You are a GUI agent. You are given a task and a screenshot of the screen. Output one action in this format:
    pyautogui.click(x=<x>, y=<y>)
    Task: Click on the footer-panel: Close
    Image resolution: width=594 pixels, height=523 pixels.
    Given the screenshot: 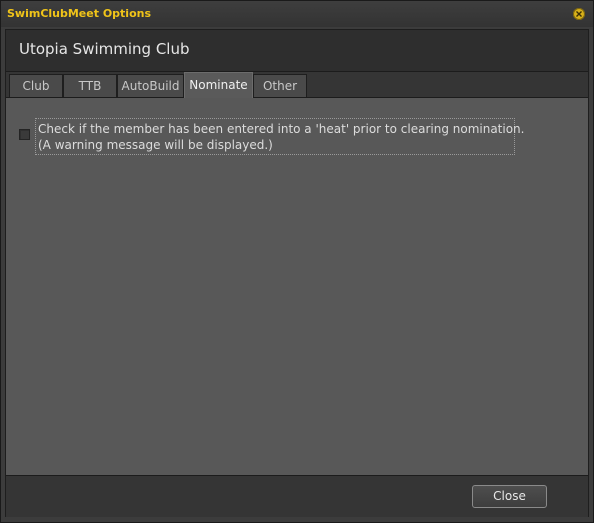 What is the action you would take?
    pyautogui.click(x=297, y=496)
    